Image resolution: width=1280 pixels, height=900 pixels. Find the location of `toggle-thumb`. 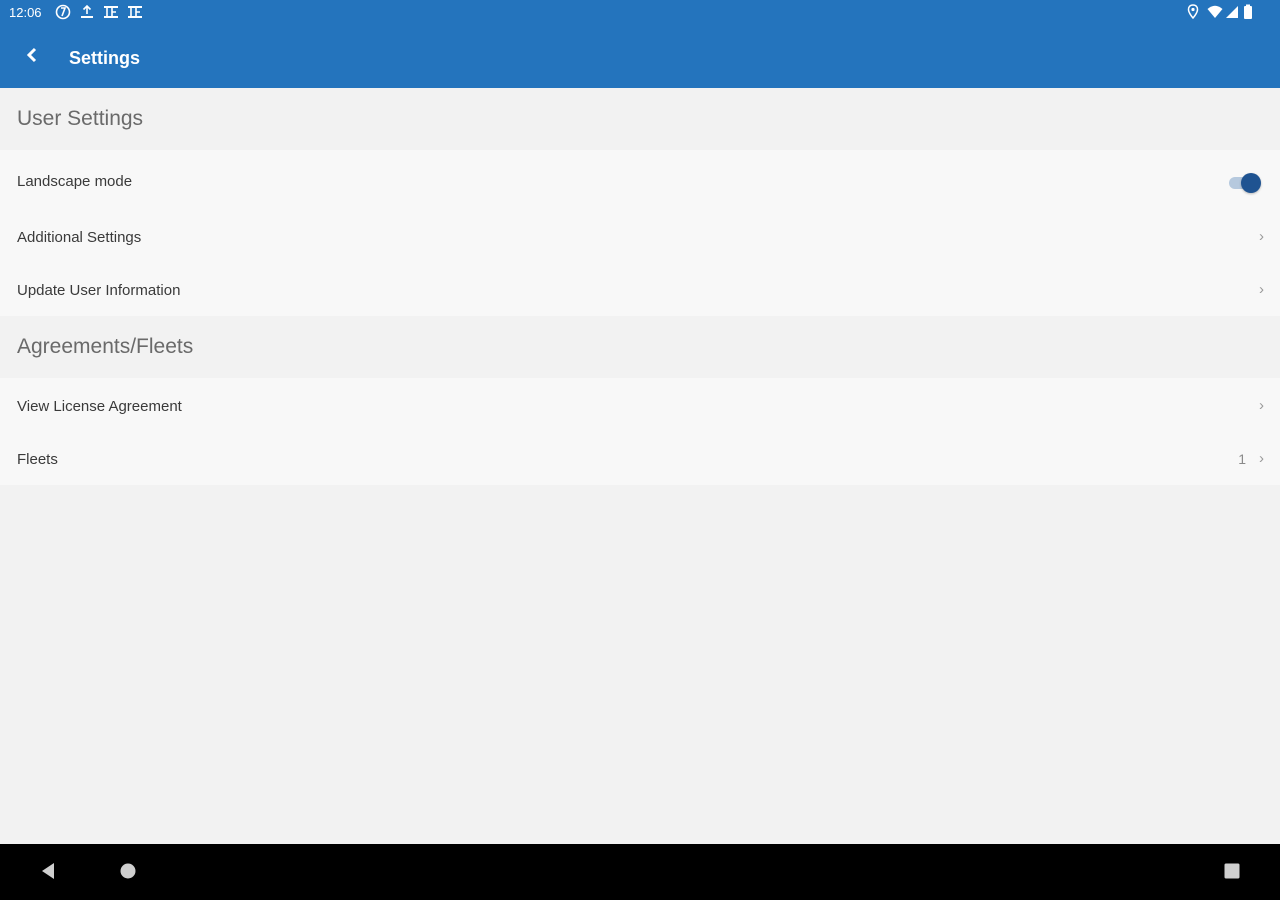

toggle-thumb is located at coordinates (1251, 183).